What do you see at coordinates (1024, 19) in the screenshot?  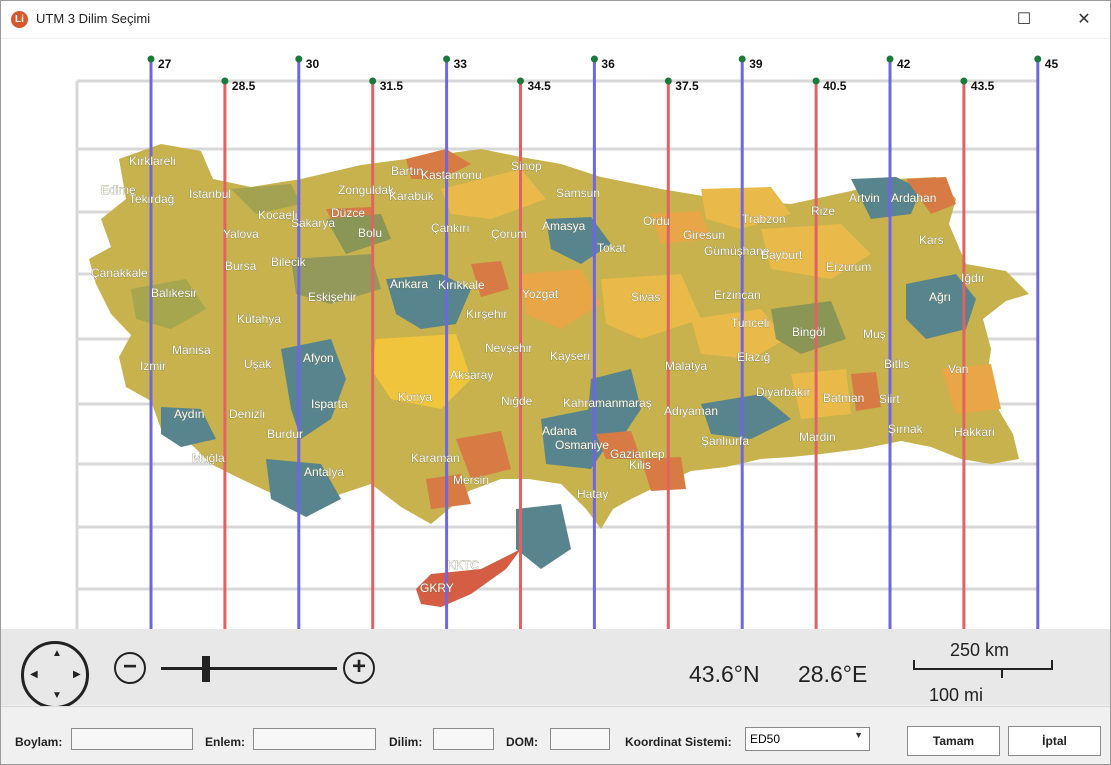 I see `maximize-button: ☐` at bounding box center [1024, 19].